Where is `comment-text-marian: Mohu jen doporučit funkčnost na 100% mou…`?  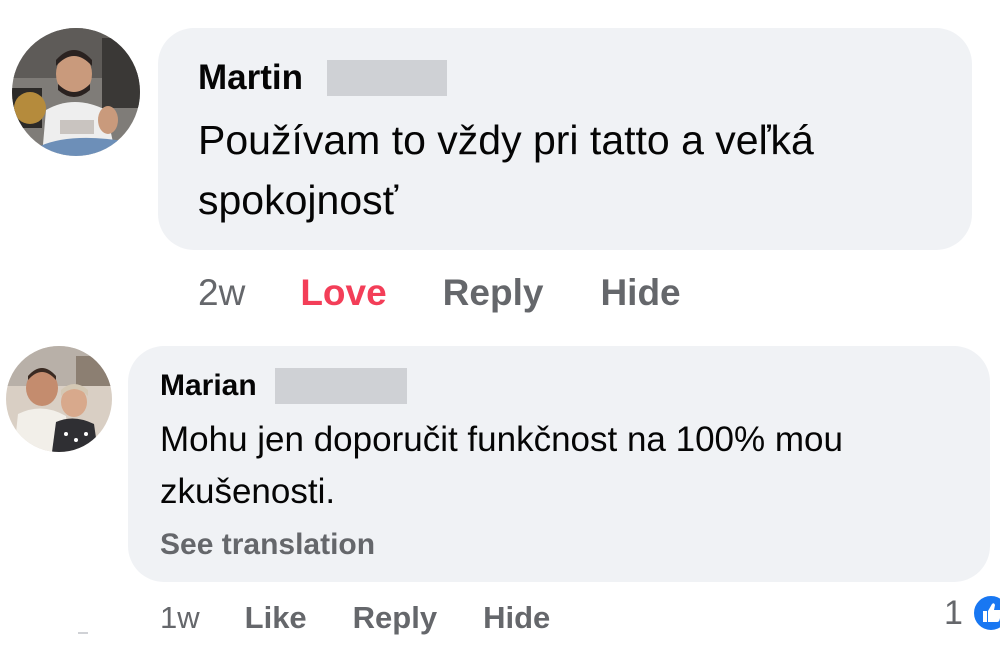
comment-text-marian: Mohu jen doporučit funkčnost na 100% mou… is located at coordinates (501, 465).